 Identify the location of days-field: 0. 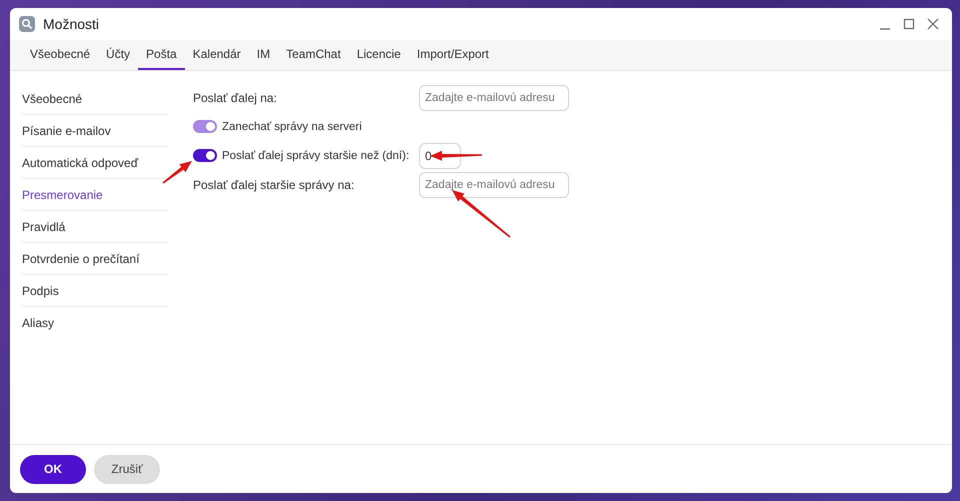
(440, 155).